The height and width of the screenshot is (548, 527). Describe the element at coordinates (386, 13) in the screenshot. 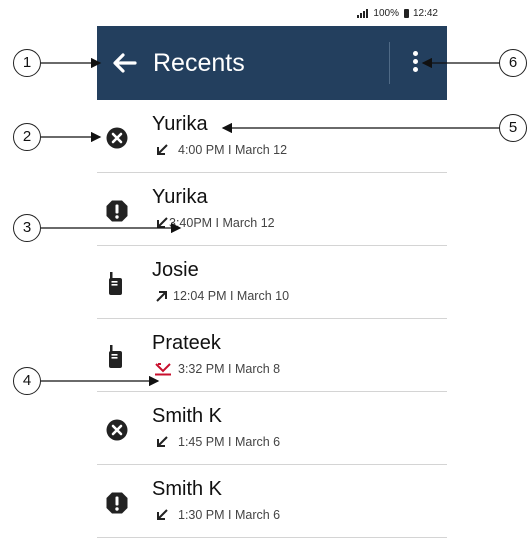

I see `battery-percentage: 100%` at that location.